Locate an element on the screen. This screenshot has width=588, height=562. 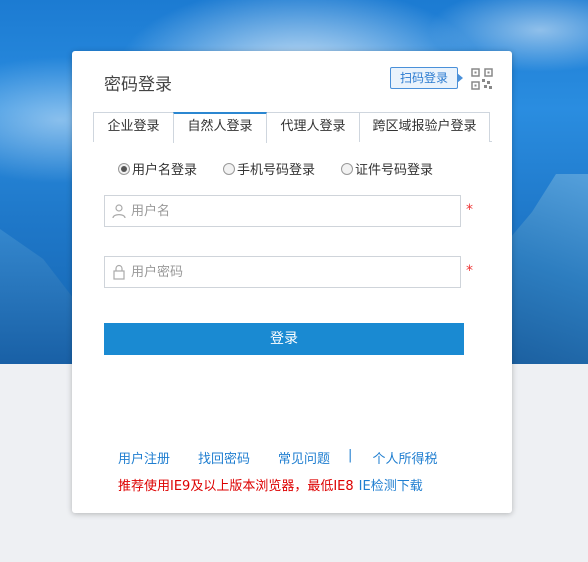
tab-cross-region: 跨区域报验户登录 is located at coordinates (424, 127).